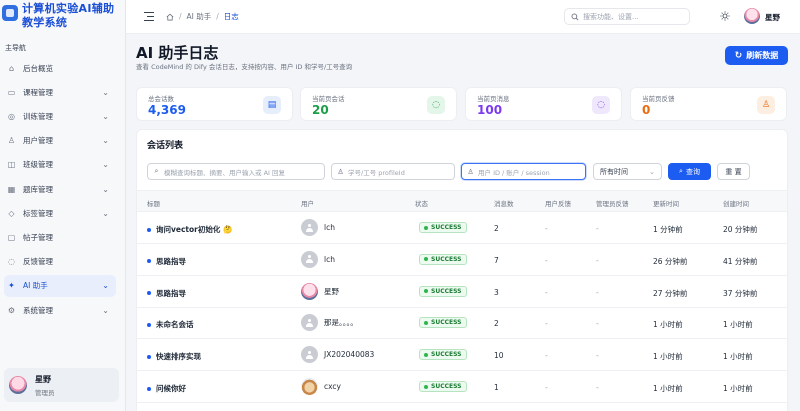 This screenshot has width=800, height=411. Describe the element at coordinates (60, 116) in the screenshot. I see `sidebar-item-2: ◎ 训练管理 ⌄` at that location.